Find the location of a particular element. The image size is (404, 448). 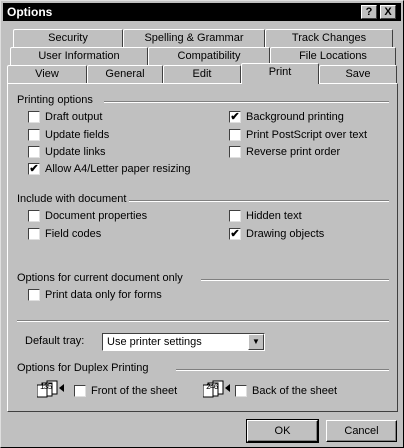

field-codes-label: Field codes is located at coordinates (73, 234).